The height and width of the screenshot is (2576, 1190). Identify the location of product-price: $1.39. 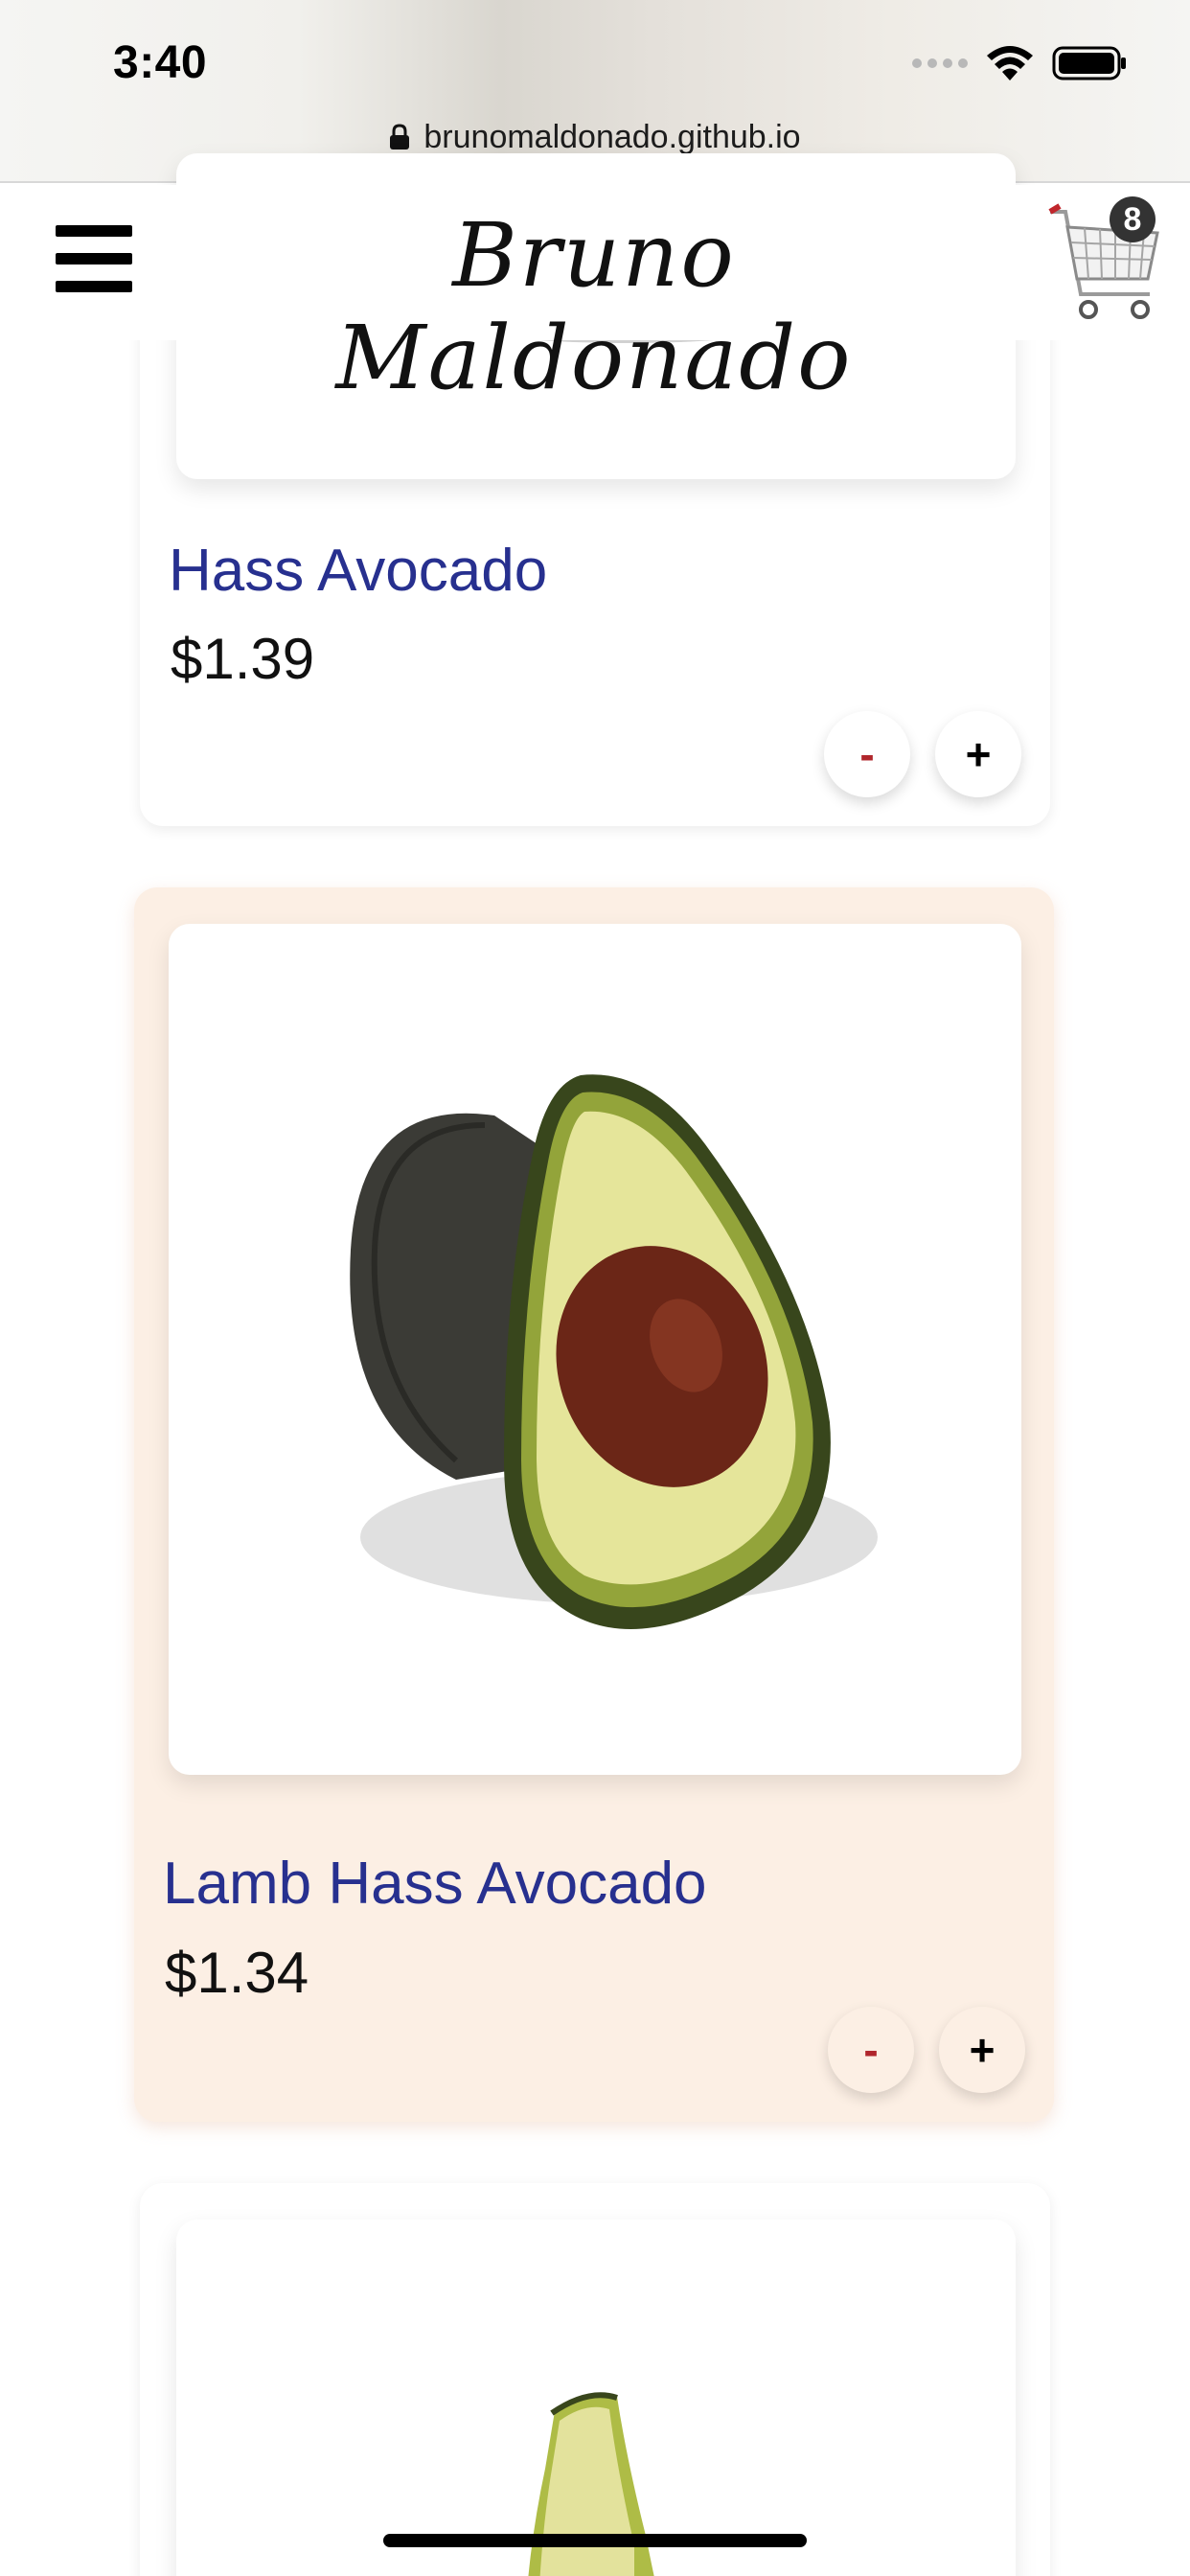
(243, 659).